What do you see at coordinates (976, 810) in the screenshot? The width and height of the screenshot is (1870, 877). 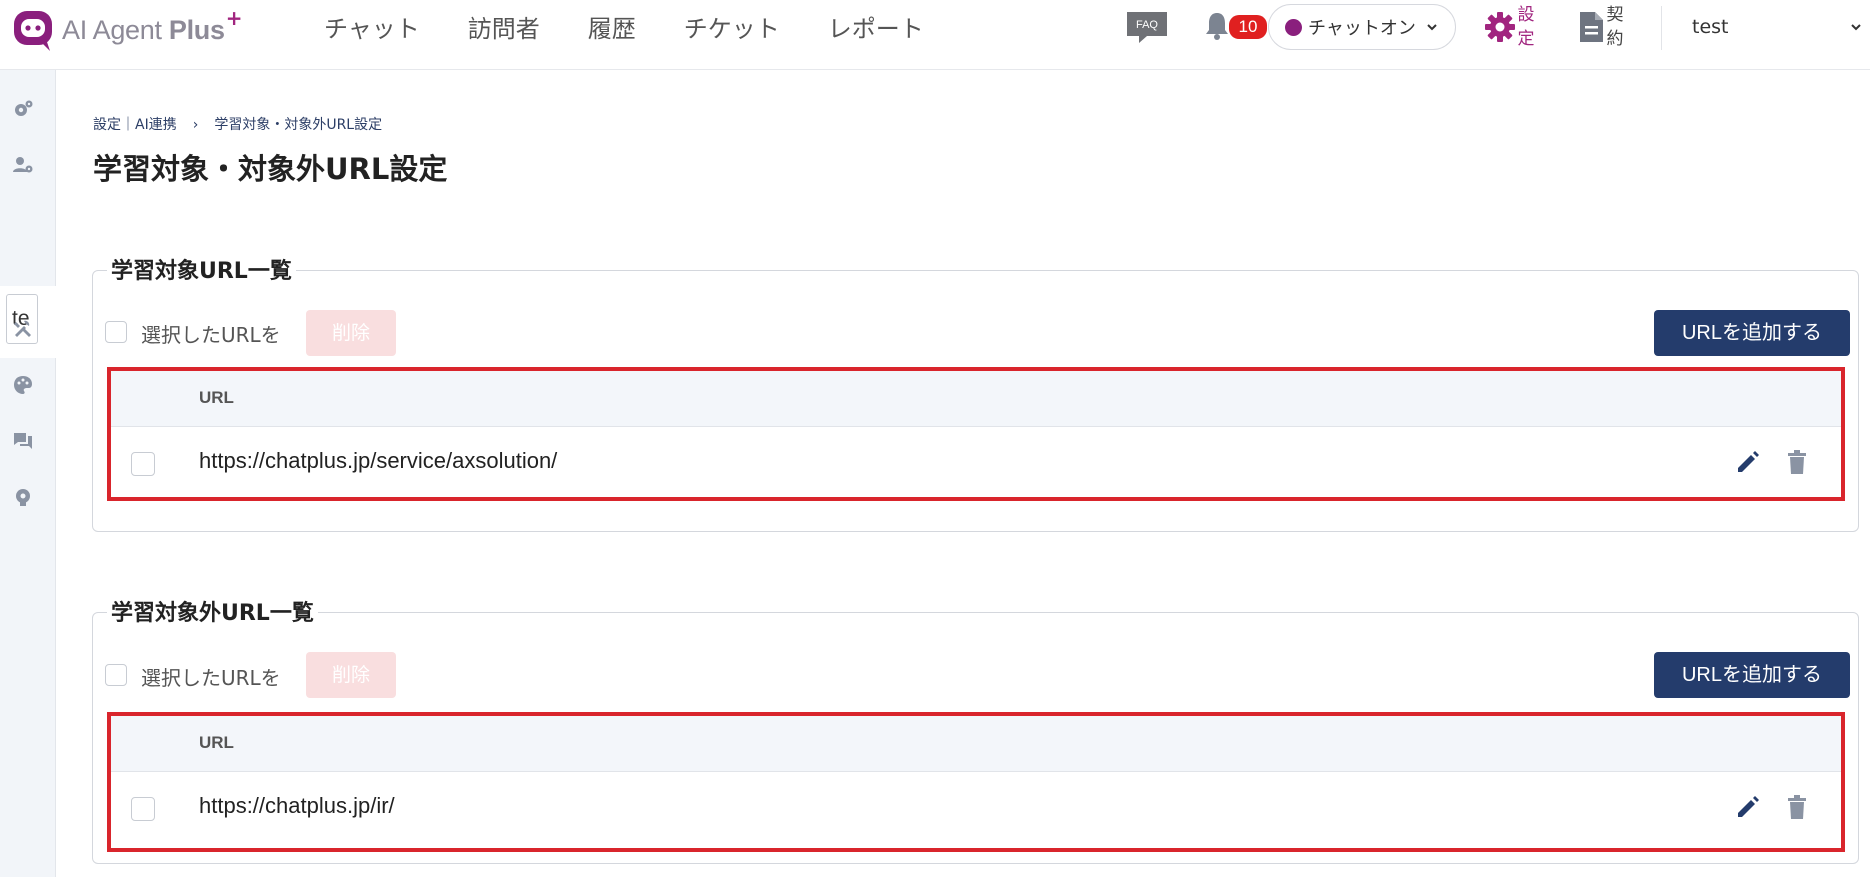 I see `table-row: https://chatplus.jp/ir/` at bounding box center [976, 810].